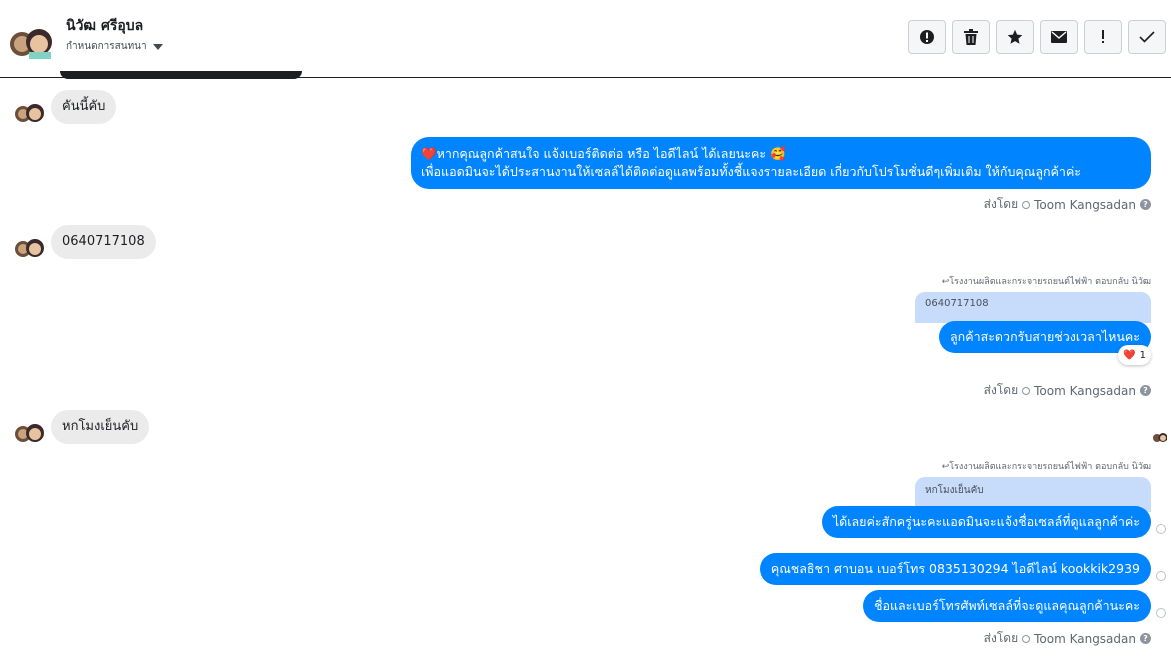  I want to click on incoming-message: หกโมงเย็นคับ, so click(100, 427).